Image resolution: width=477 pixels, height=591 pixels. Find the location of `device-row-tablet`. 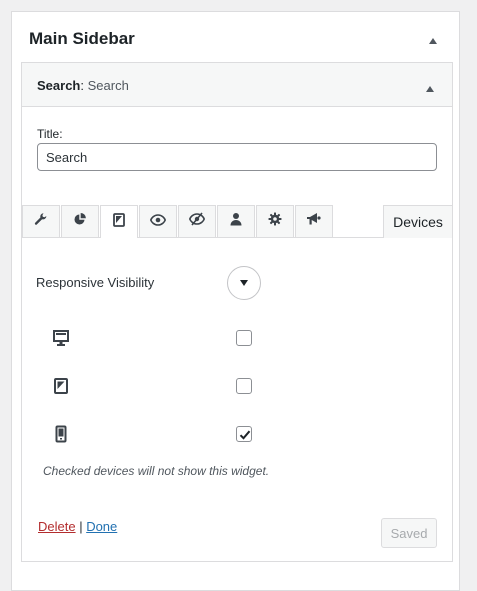

device-row-tablet is located at coordinates (237, 387).